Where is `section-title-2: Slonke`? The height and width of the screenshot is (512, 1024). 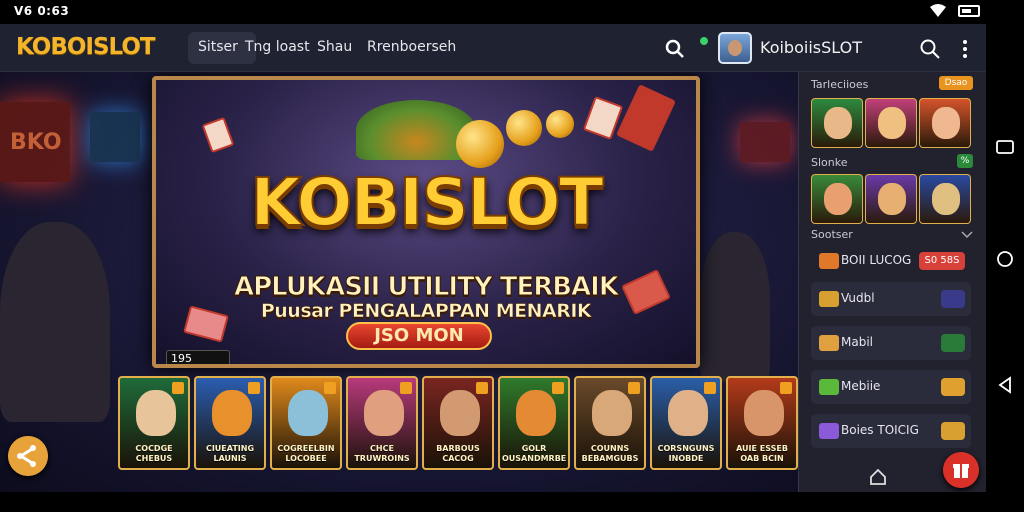
section-title-2: Slonke is located at coordinates (829, 162).